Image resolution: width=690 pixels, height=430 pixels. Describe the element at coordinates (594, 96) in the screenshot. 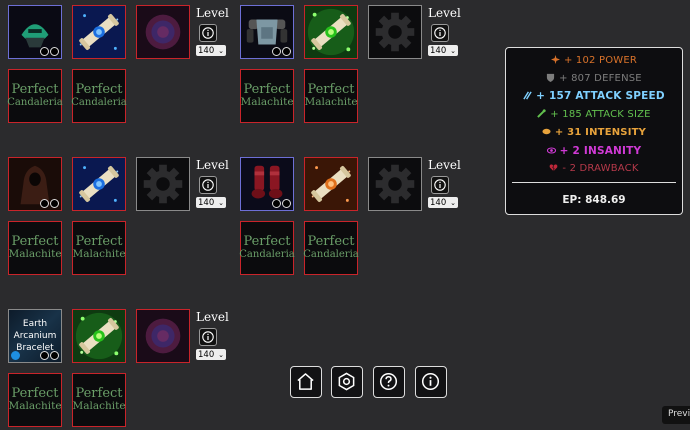

I see `stat-attack-speed: + 157 ATTACK SPEED` at that location.